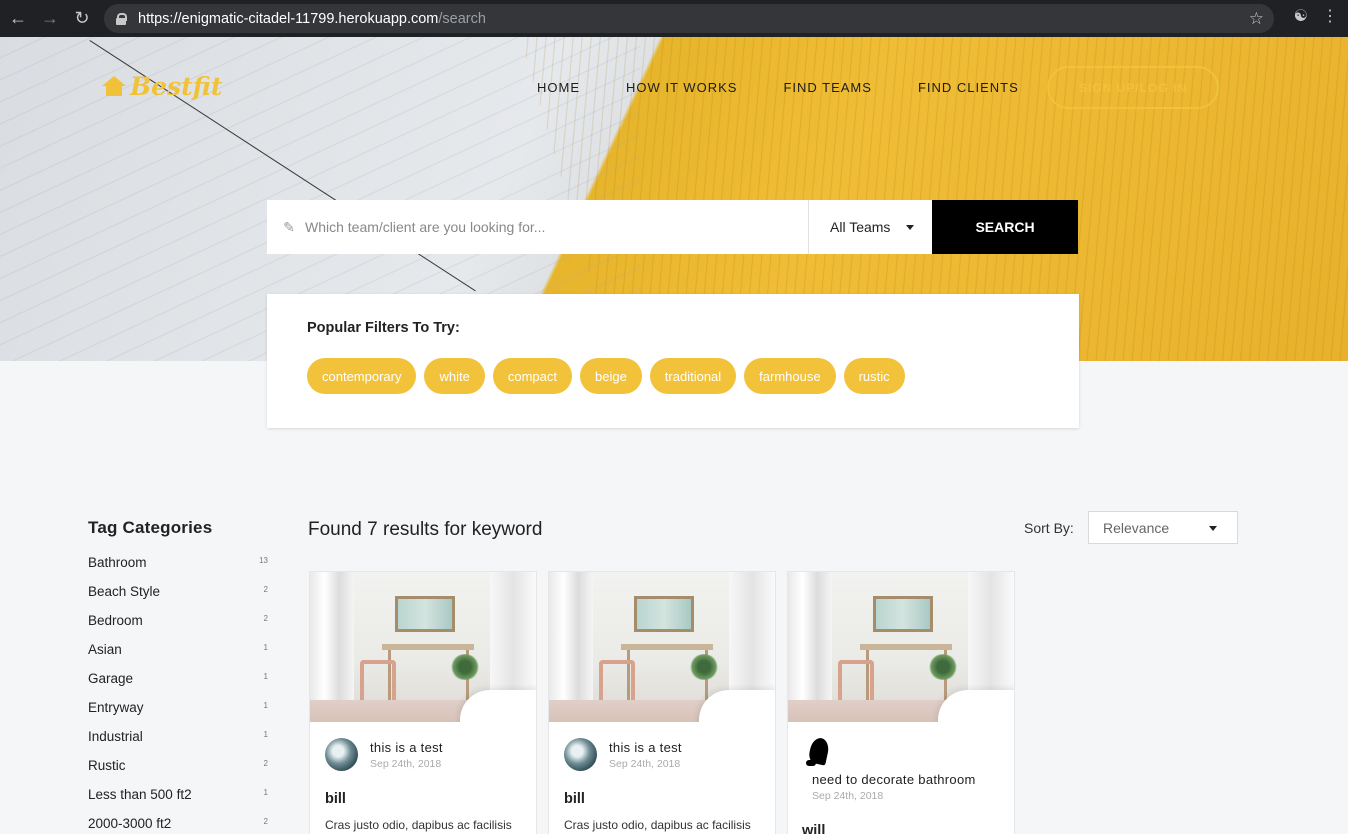 Image resolution: width=1348 pixels, height=834 pixels. What do you see at coordinates (1256, 19) in the screenshot?
I see `bookmark-star-icon: ☆` at bounding box center [1256, 19].